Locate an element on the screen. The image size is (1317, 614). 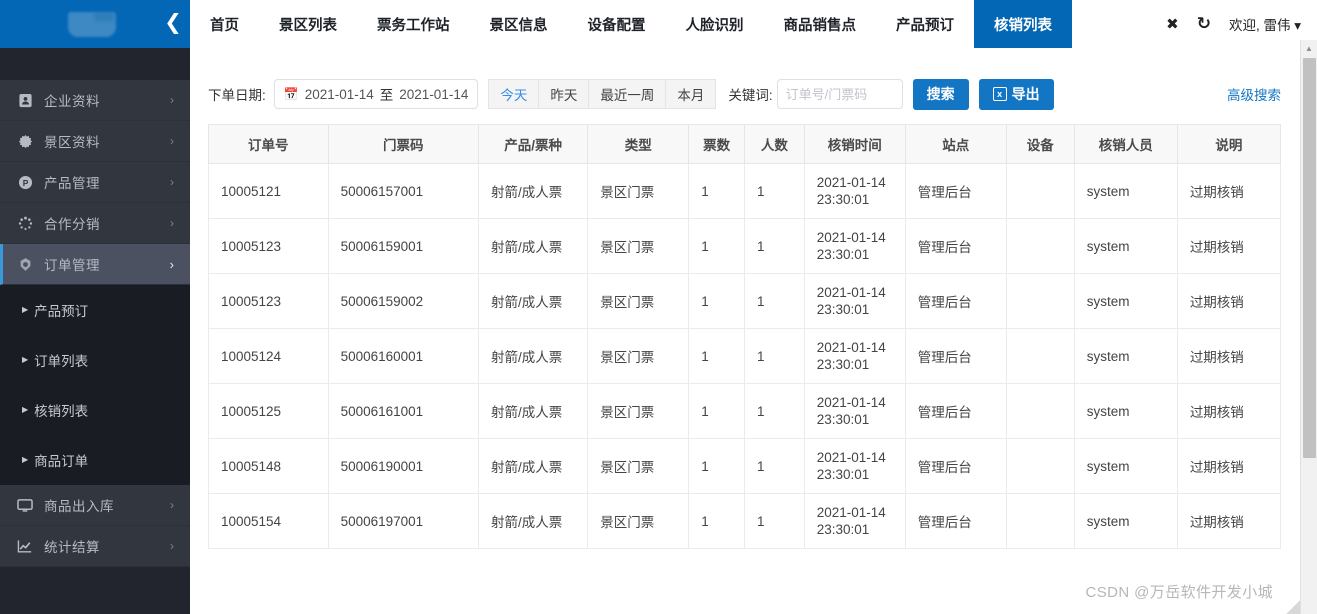
cell-note: 过期核销 is located at coordinates (1229, 356).